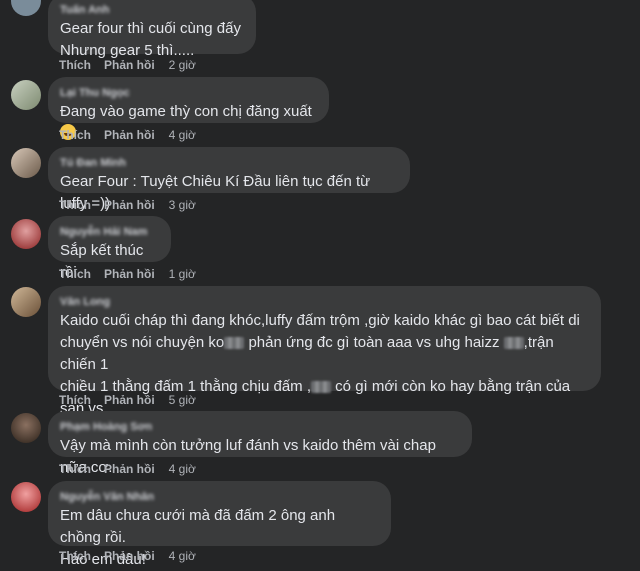  I want to click on comment-timestamp: 1 giờ, so click(182, 274).